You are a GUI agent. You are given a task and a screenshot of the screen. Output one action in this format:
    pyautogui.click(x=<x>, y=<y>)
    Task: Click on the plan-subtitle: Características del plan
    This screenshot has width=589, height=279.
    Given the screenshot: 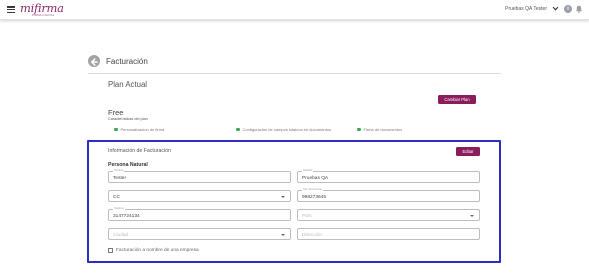 What is the action you would take?
    pyautogui.click(x=128, y=118)
    